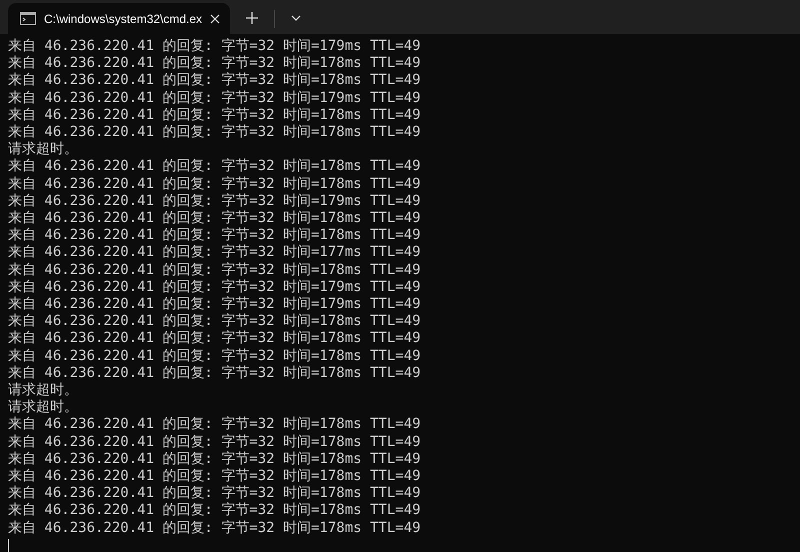 This screenshot has width=800, height=552. I want to click on text-cursor, so click(8, 545).